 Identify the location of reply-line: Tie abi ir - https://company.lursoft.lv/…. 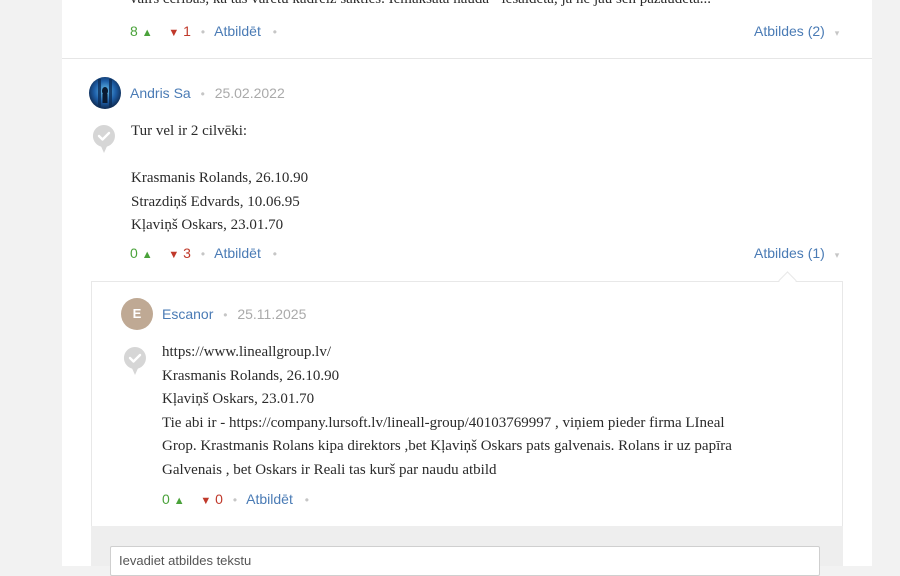
(443, 422).